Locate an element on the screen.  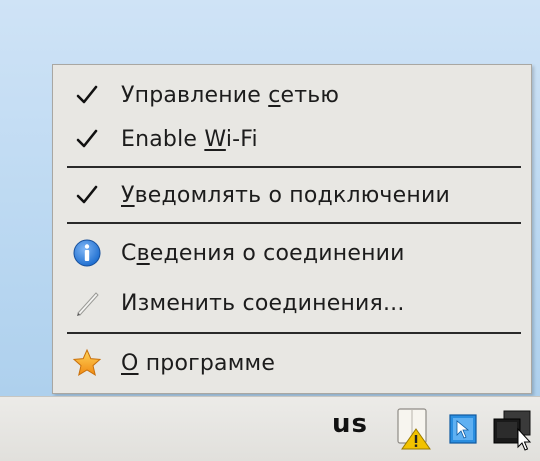
menu-item-connection-info: Сведения о соединении is located at coordinates (292, 253).